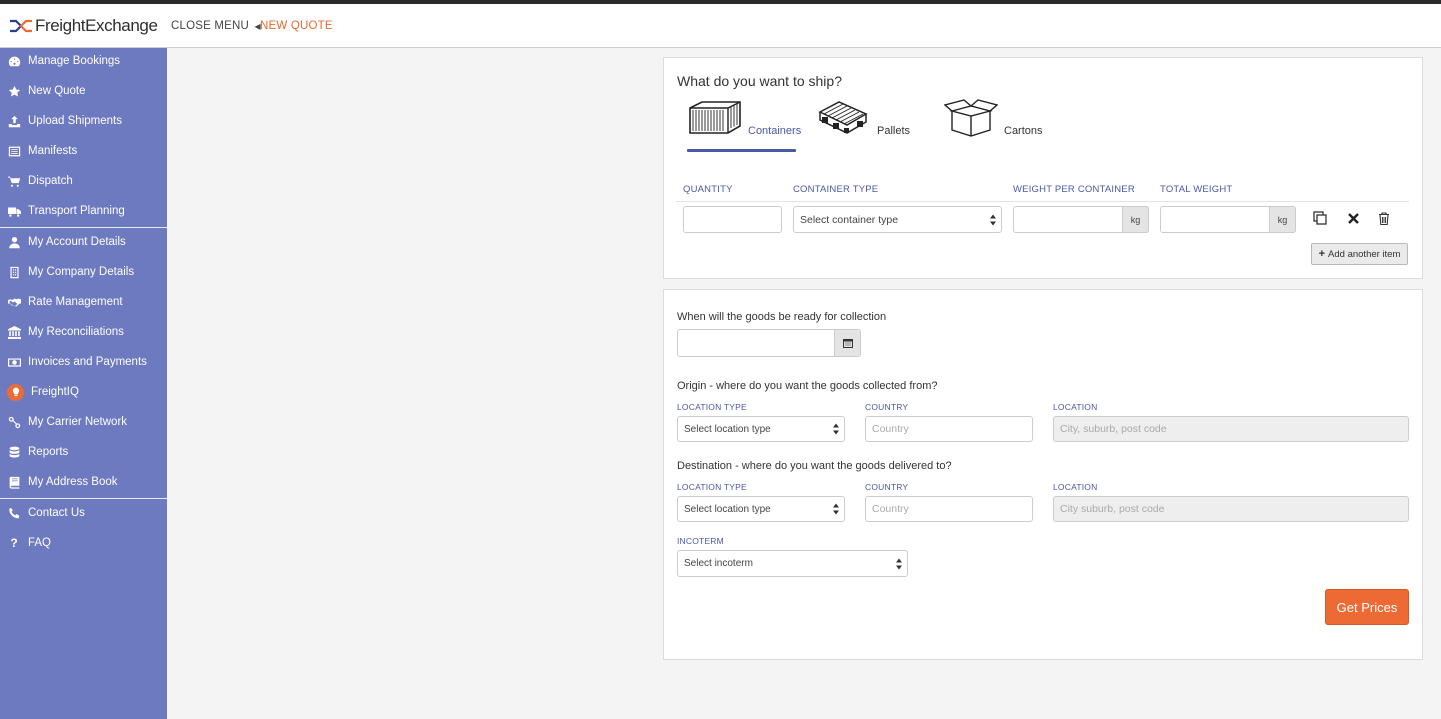 This screenshot has height=719, width=1441. What do you see at coordinates (792, 563) in the screenshot?
I see `incoterm-select: Select incoterm` at bounding box center [792, 563].